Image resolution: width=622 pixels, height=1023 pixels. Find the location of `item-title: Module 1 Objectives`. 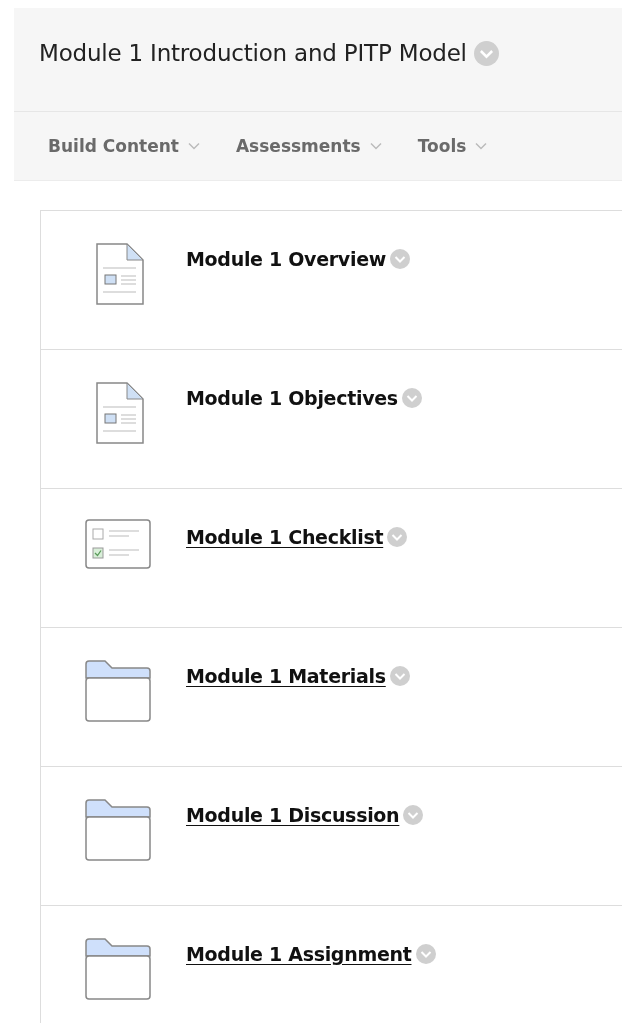

item-title: Module 1 Objectives is located at coordinates (292, 398).